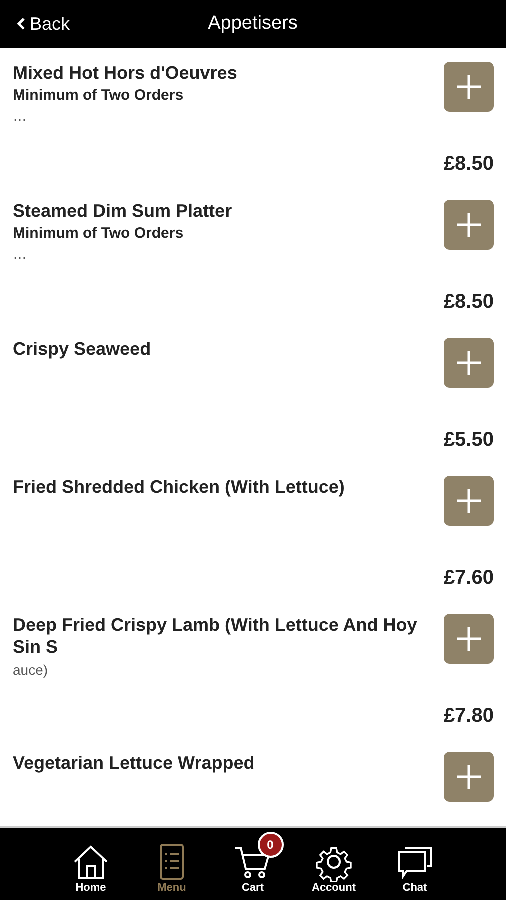 The image size is (506, 900). Describe the element at coordinates (271, 845) in the screenshot. I see `cart-count-badge: 0` at that location.